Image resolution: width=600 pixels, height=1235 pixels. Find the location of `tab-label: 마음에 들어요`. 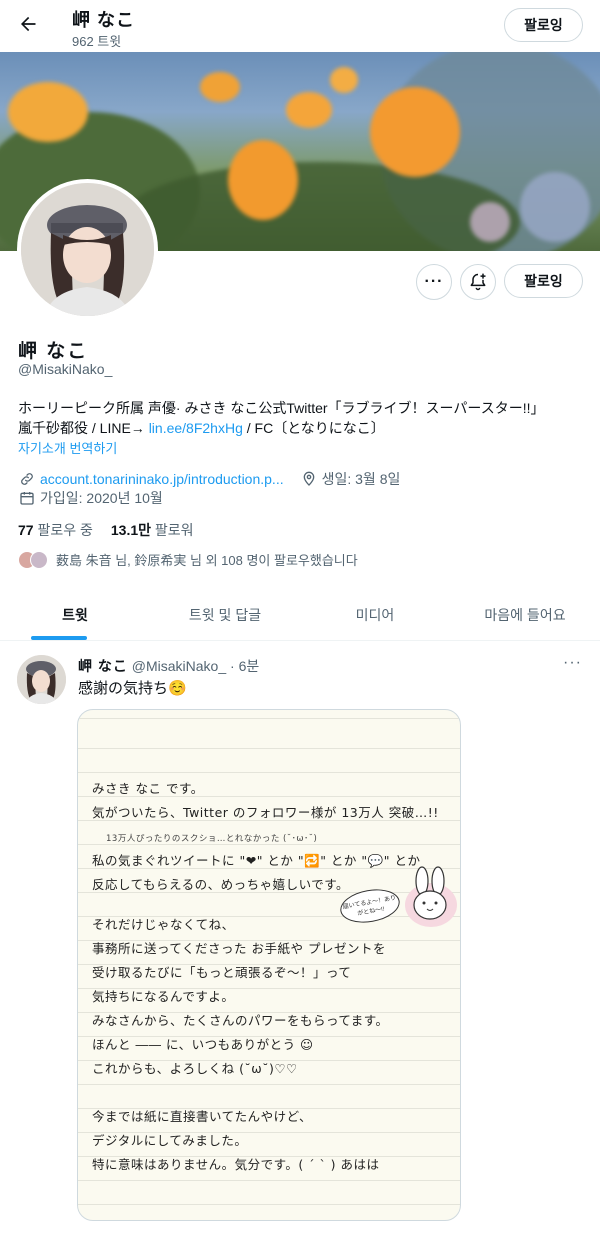

tab-label: 마음에 들어요 is located at coordinates (525, 614).